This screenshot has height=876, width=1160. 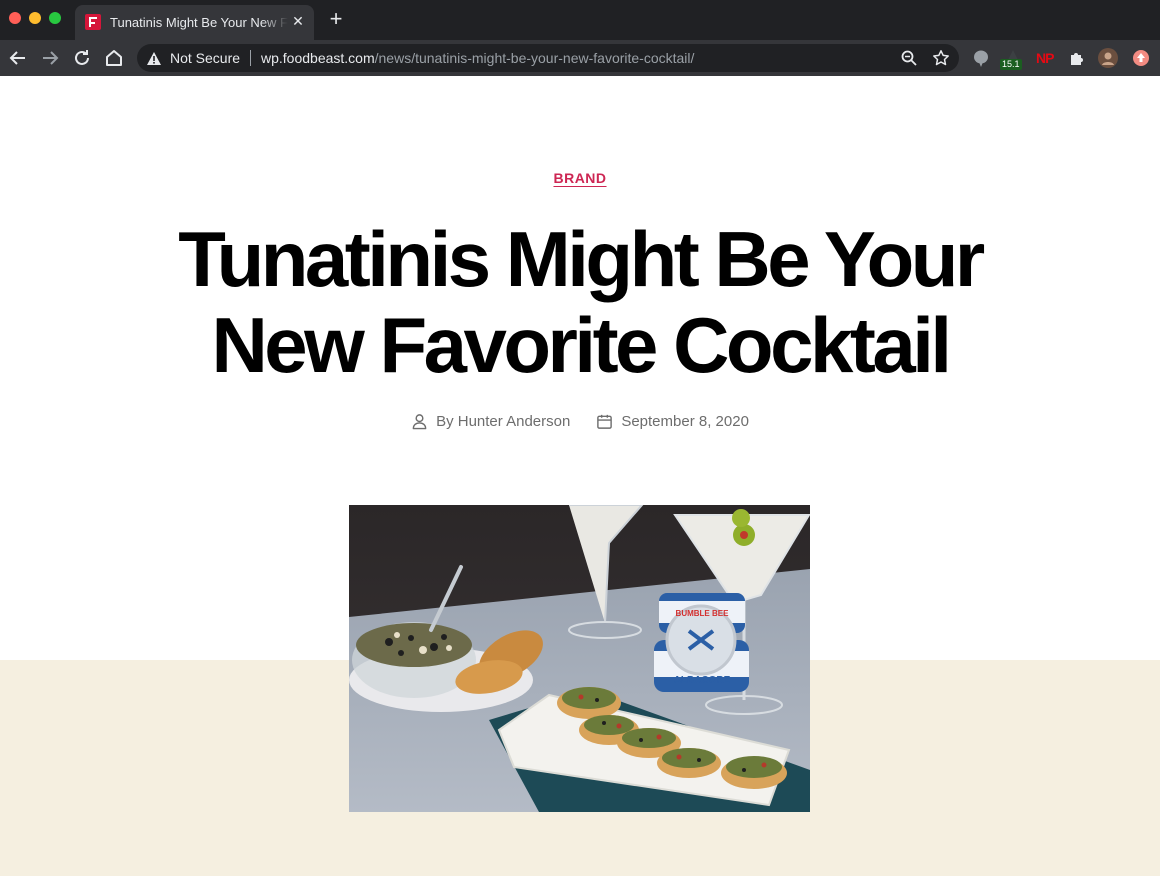 I want to click on netflix-party-extension-icon: NP, so click(x=1046, y=58).